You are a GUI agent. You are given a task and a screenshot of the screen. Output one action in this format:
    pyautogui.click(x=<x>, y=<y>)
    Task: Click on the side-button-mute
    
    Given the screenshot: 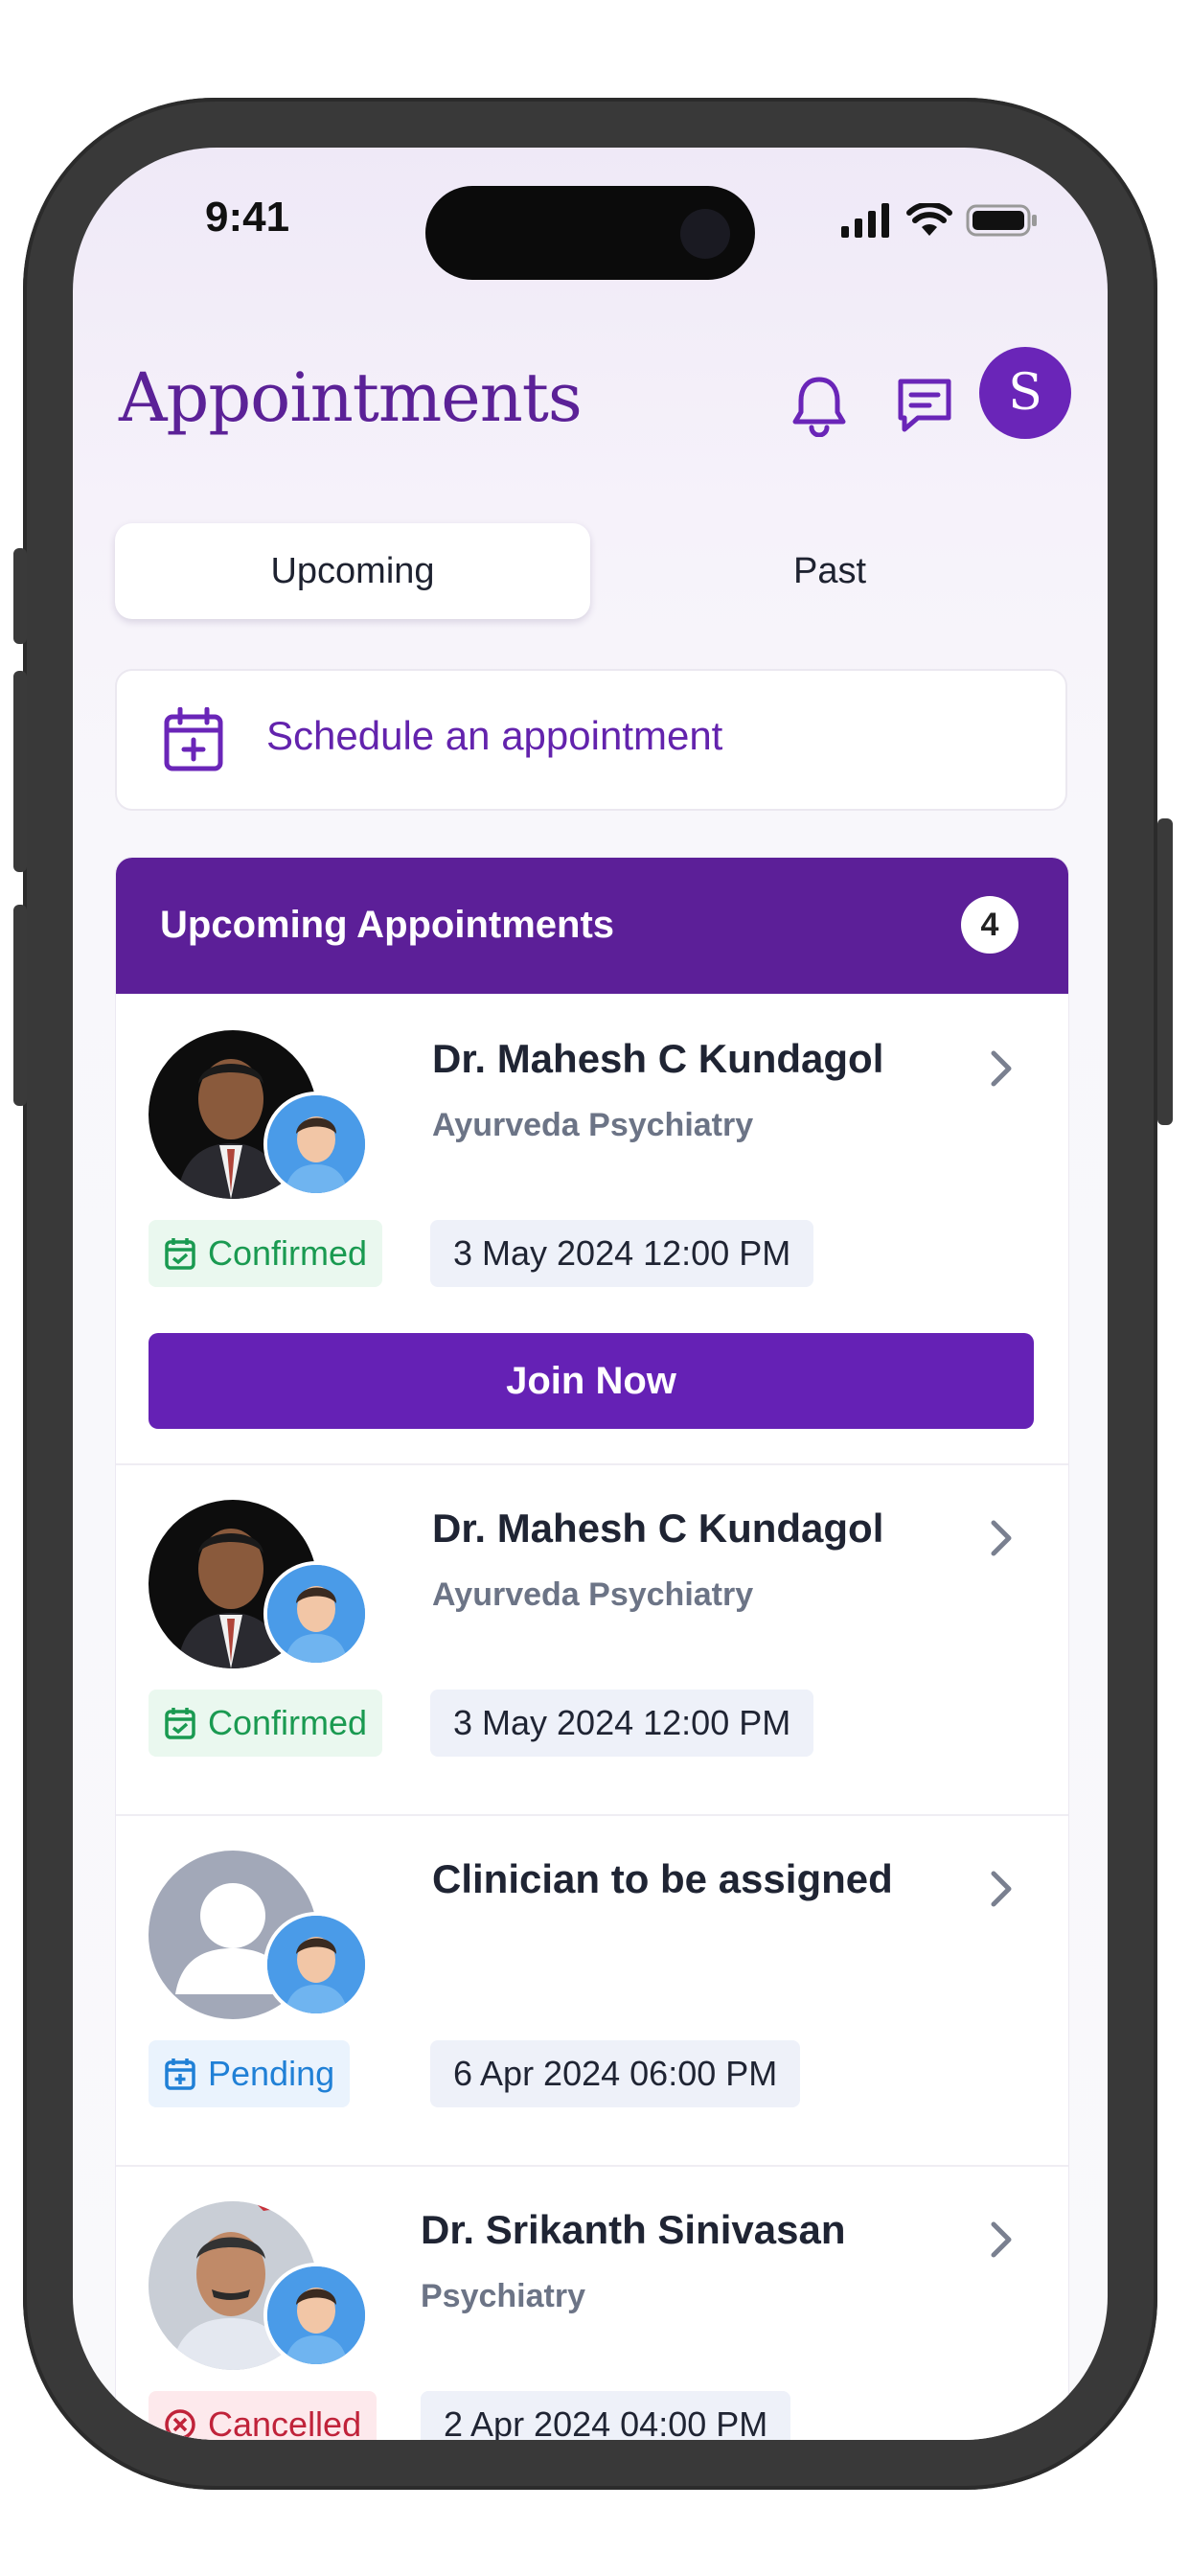 What is the action you would take?
    pyautogui.click(x=20, y=596)
    